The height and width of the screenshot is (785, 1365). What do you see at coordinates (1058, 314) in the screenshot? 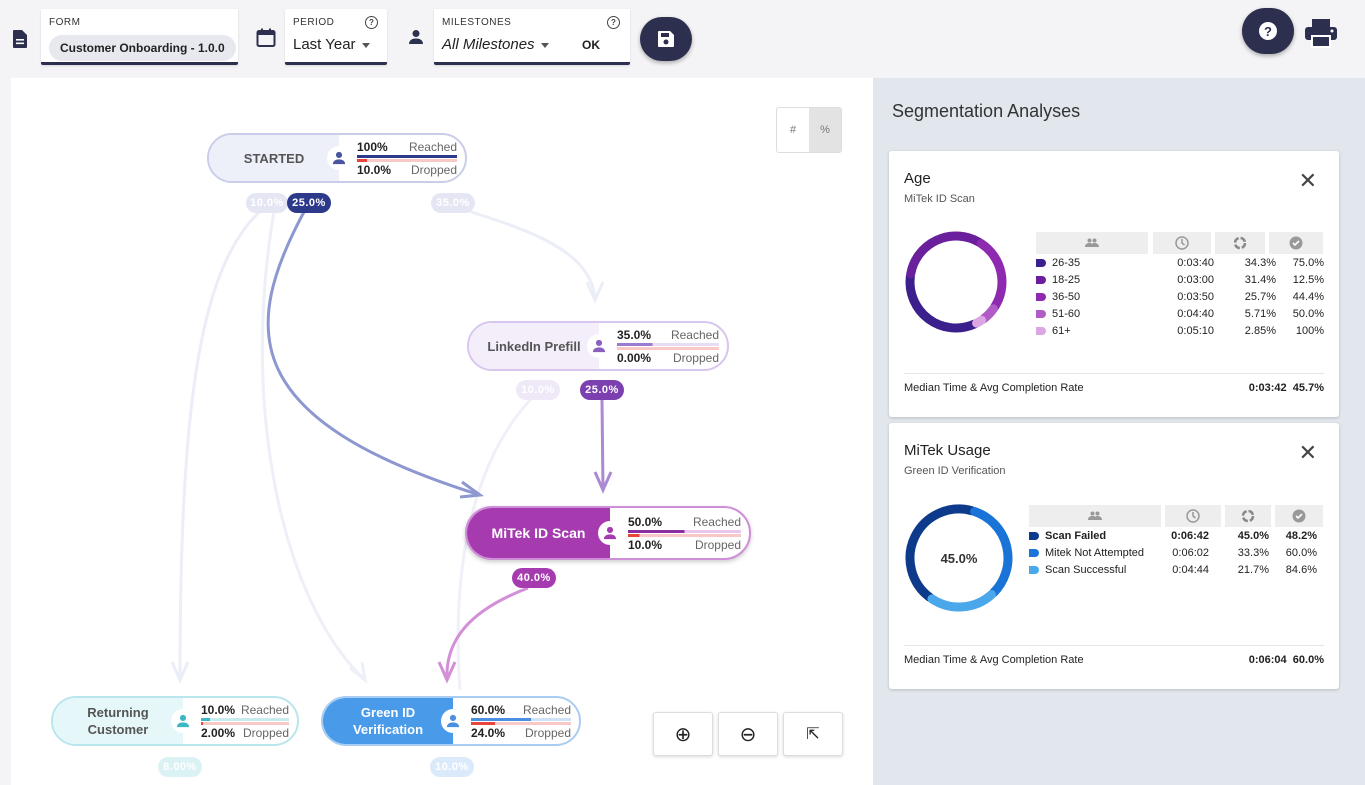
I see `segment-label: 51-60` at bounding box center [1058, 314].